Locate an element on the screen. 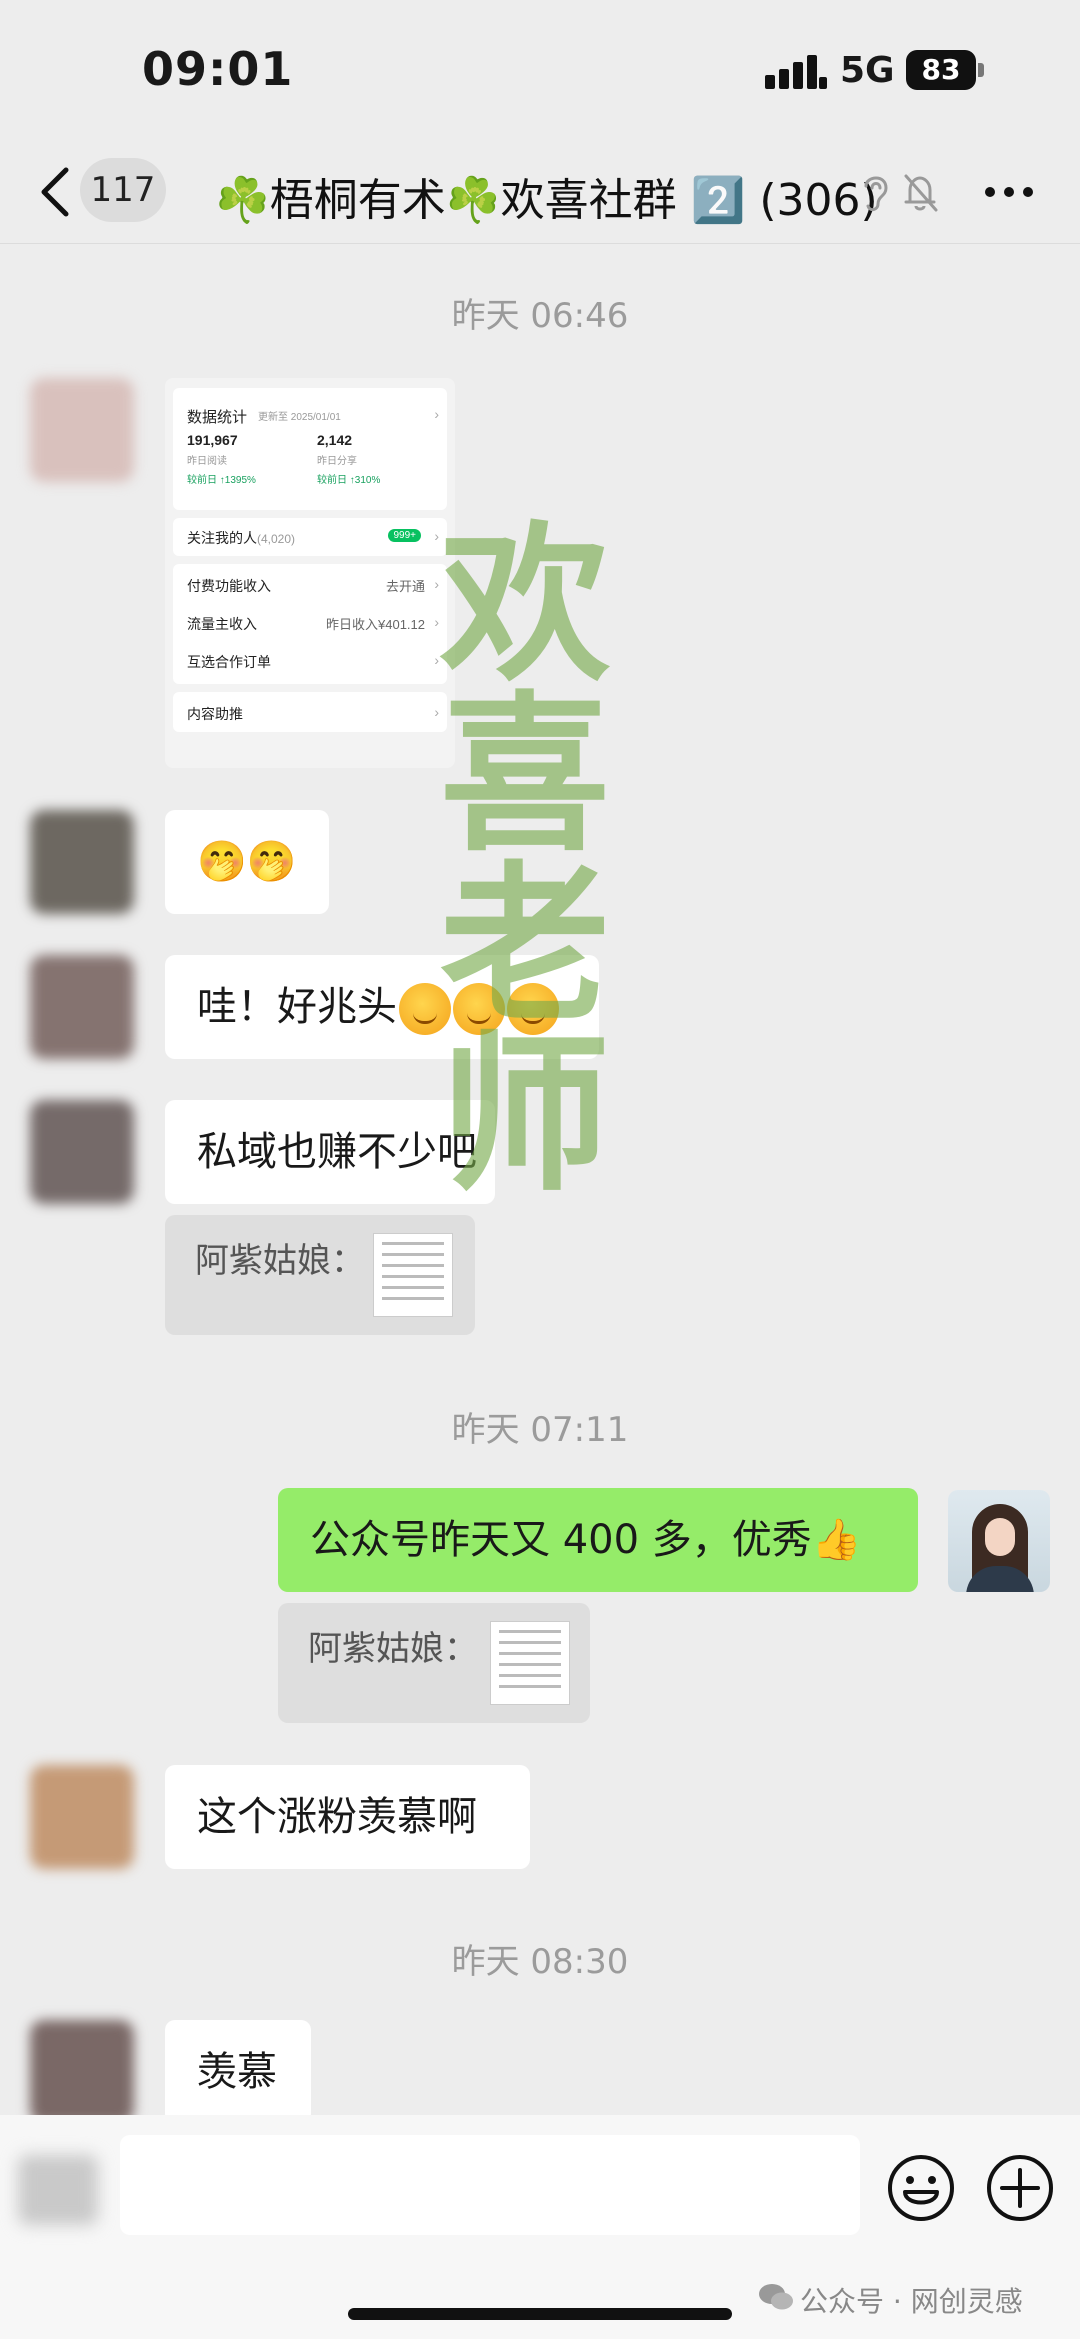 The height and width of the screenshot is (2339, 1080). shares-value: 2,142 is located at coordinates (335, 440).